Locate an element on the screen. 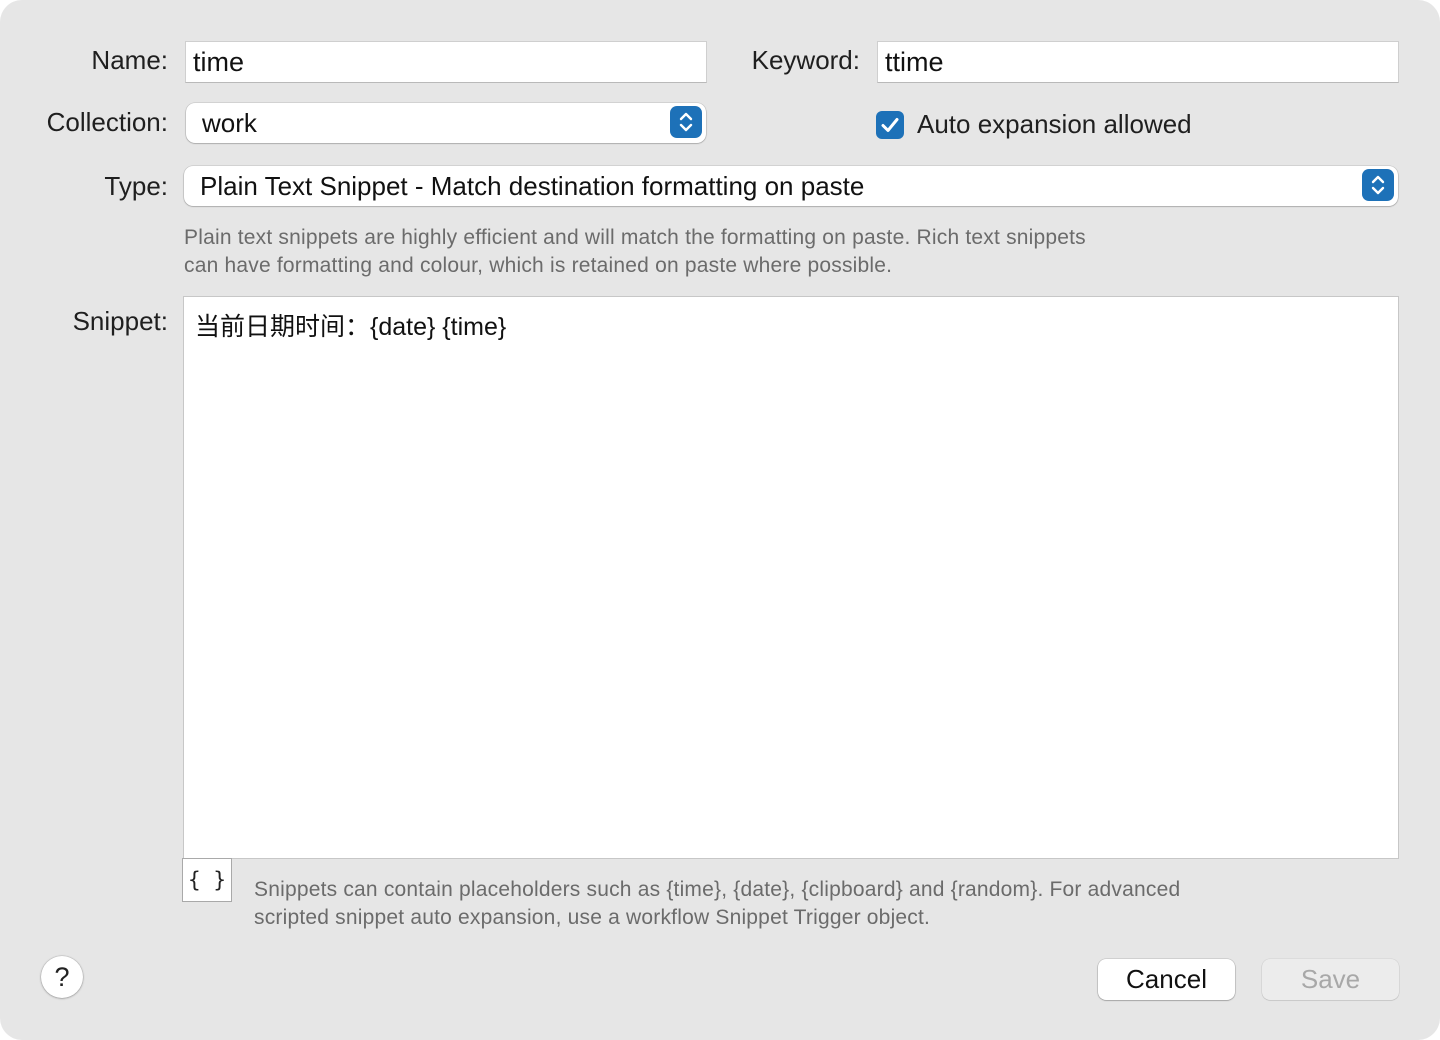 This screenshot has height=1040, width=1440. auto-expansion-checkbox is located at coordinates (890, 125).